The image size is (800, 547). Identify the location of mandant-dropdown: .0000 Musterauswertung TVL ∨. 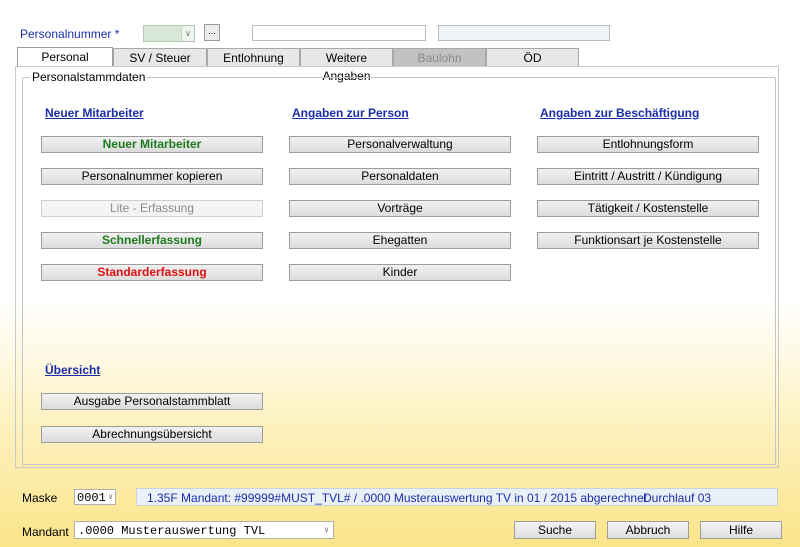
(204, 530).